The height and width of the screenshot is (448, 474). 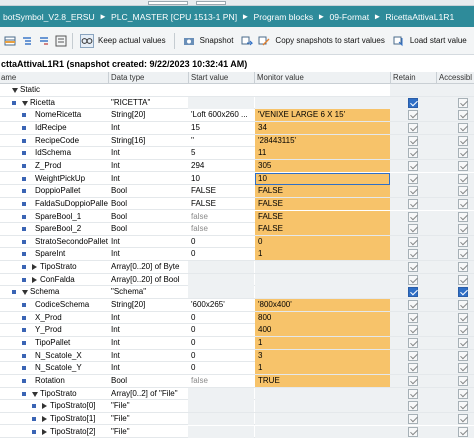 I want to click on row-name: Schema, so click(x=69, y=292).